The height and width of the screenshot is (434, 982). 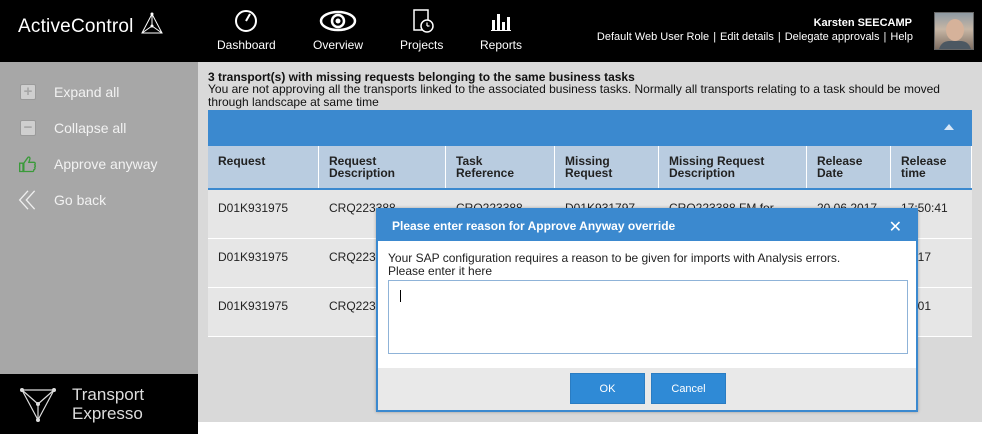 I want to click on nav-overview-label: Overview, so click(x=338, y=45).